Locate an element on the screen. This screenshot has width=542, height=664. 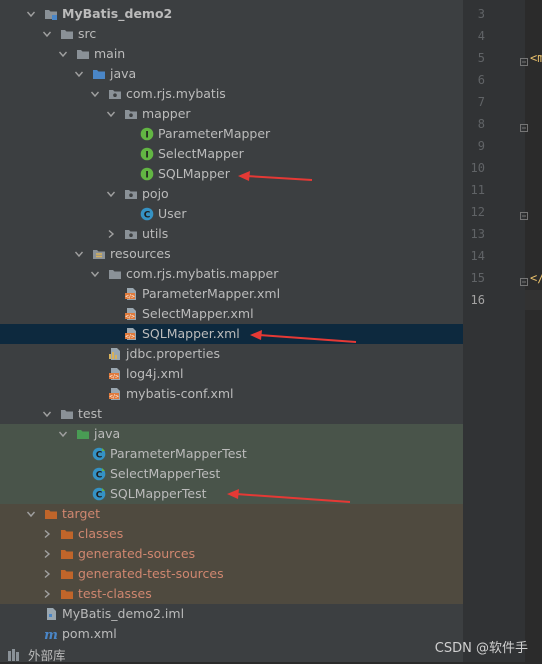
tree-item: C SQLMapperTest is located at coordinates (231, 494).